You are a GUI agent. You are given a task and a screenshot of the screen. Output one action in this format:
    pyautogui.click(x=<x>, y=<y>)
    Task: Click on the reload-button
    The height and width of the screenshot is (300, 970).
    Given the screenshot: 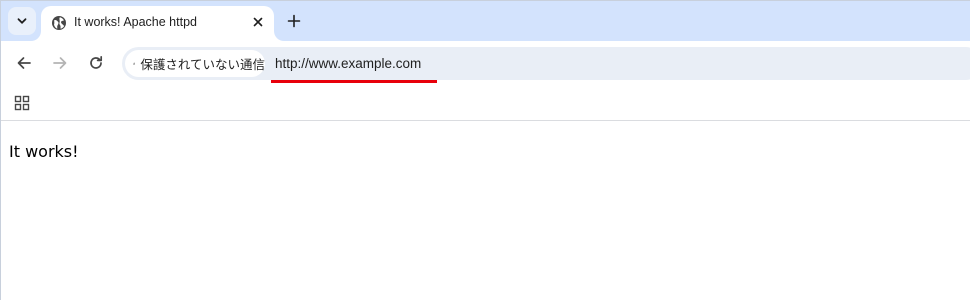 What is the action you would take?
    pyautogui.click(x=96, y=63)
    